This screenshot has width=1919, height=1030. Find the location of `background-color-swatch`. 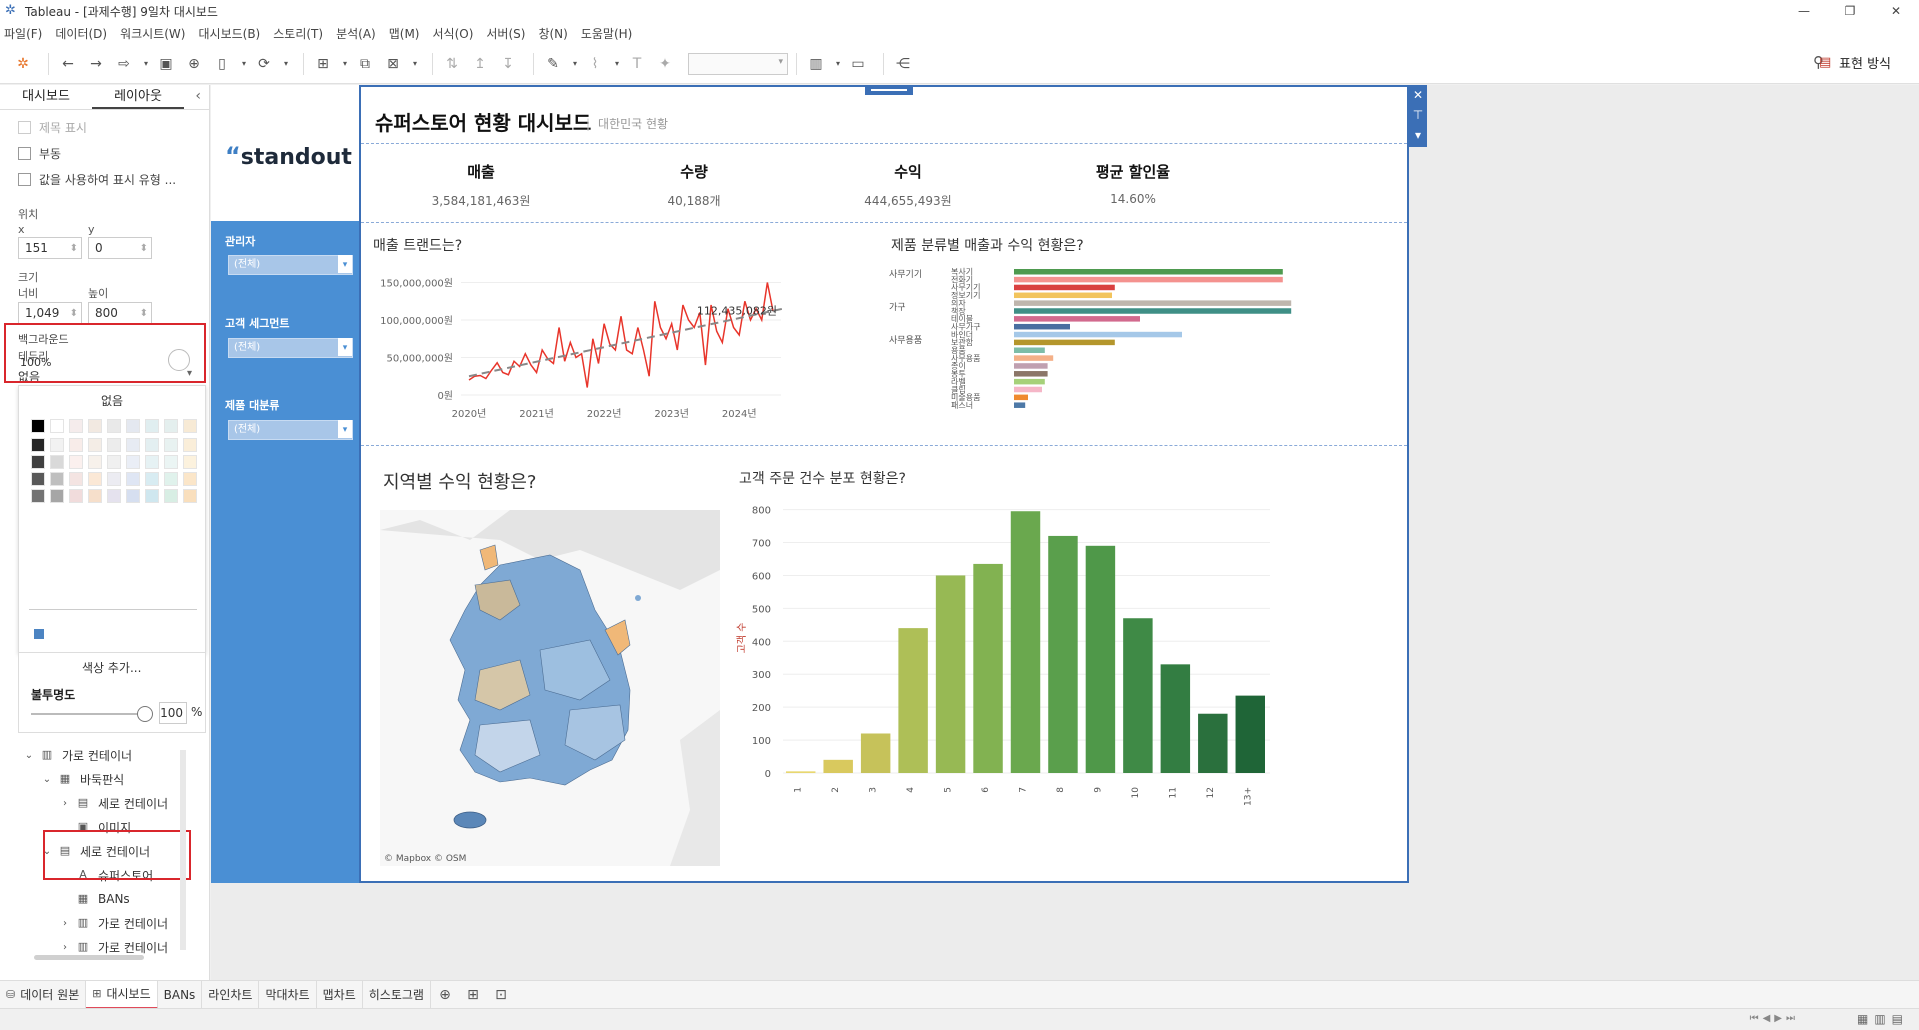

background-color-swatch is located at coordinates (179, 360).